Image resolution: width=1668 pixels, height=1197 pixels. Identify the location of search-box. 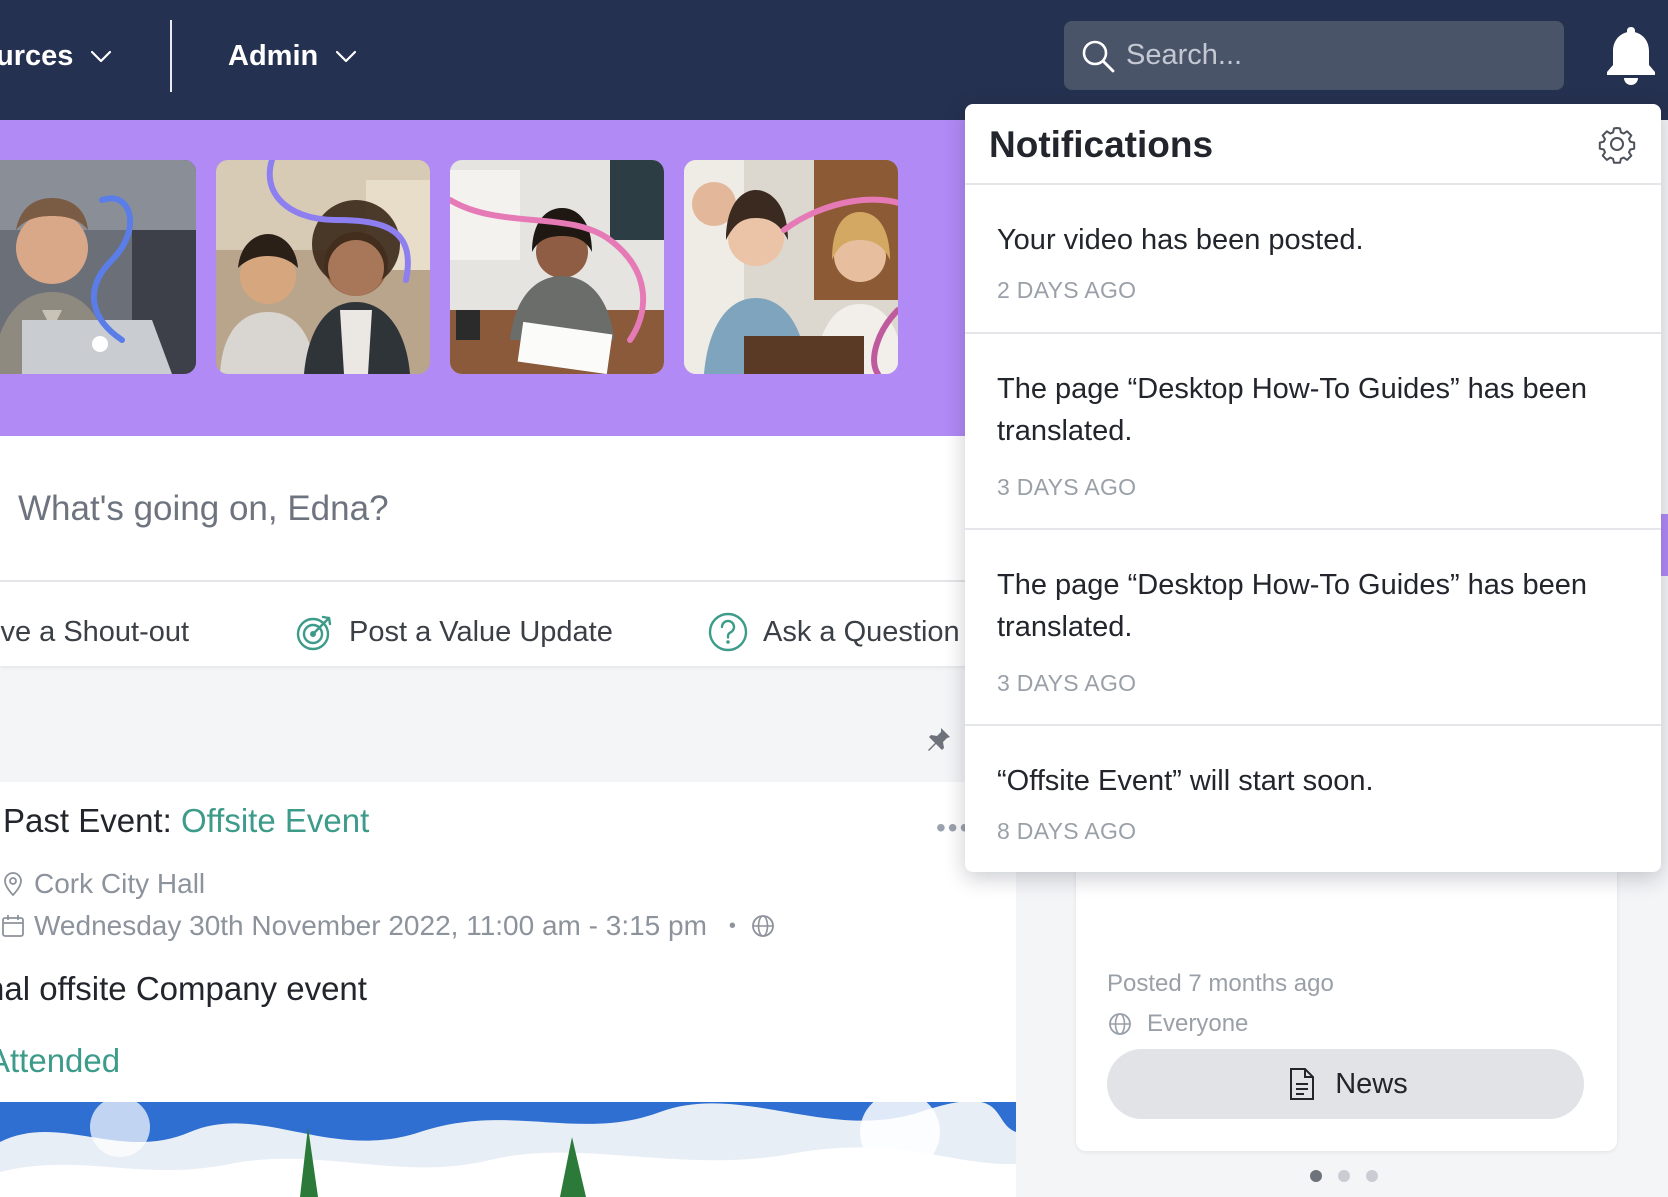
(1314, 55).